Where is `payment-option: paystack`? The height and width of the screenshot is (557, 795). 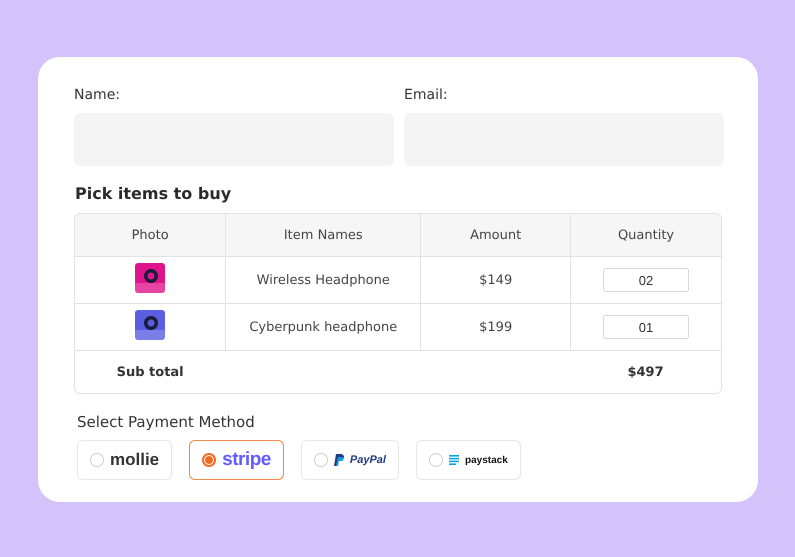
payment-option: paystack is located at coordinates (468, 460).